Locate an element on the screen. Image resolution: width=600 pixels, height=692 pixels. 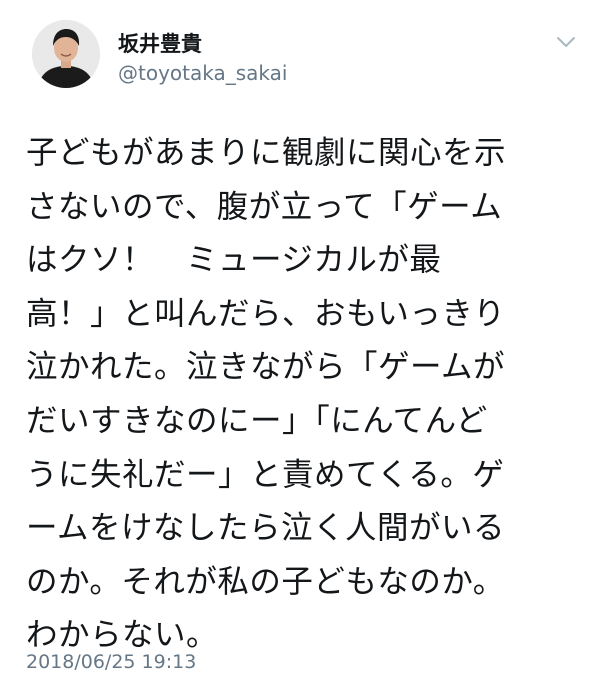
user-avatar-icon is located at coordinates (66, 54).